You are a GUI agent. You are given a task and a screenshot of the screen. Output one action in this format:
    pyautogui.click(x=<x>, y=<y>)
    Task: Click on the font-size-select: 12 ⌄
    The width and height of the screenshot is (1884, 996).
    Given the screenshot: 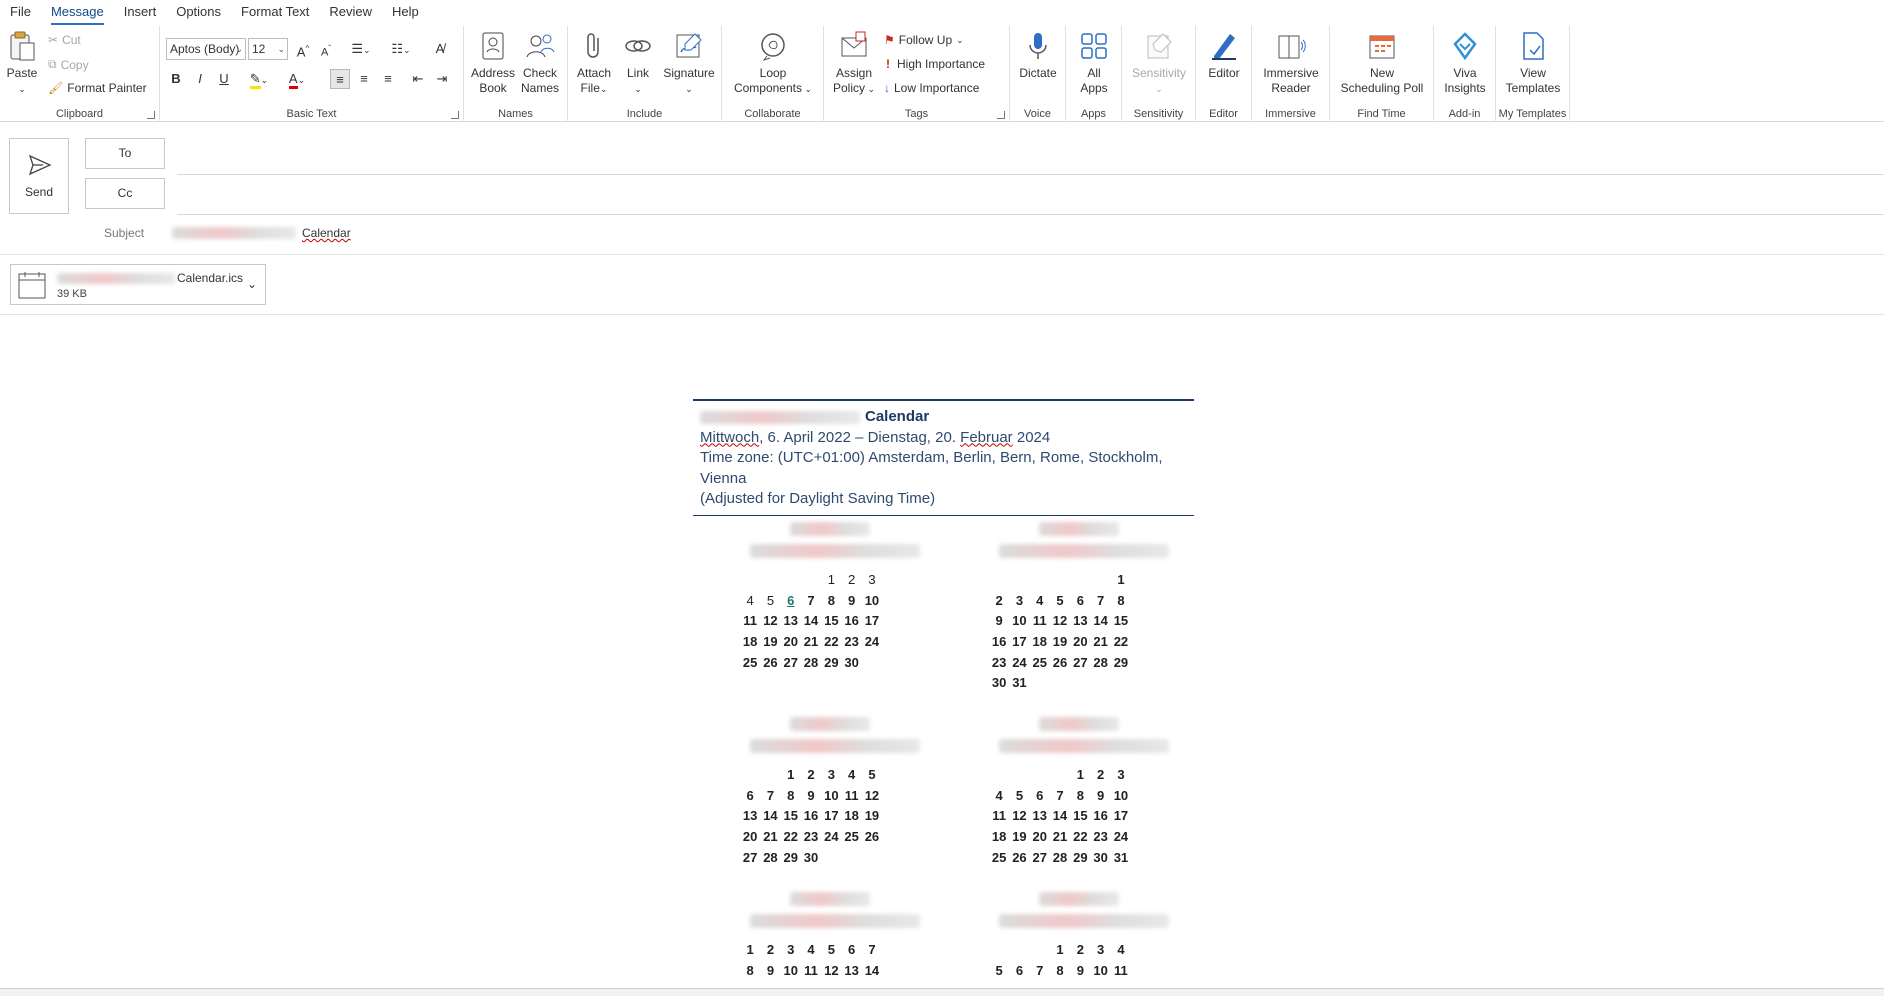 What is the action you would take?
    pyautogui.click(x=268, y=49)
    